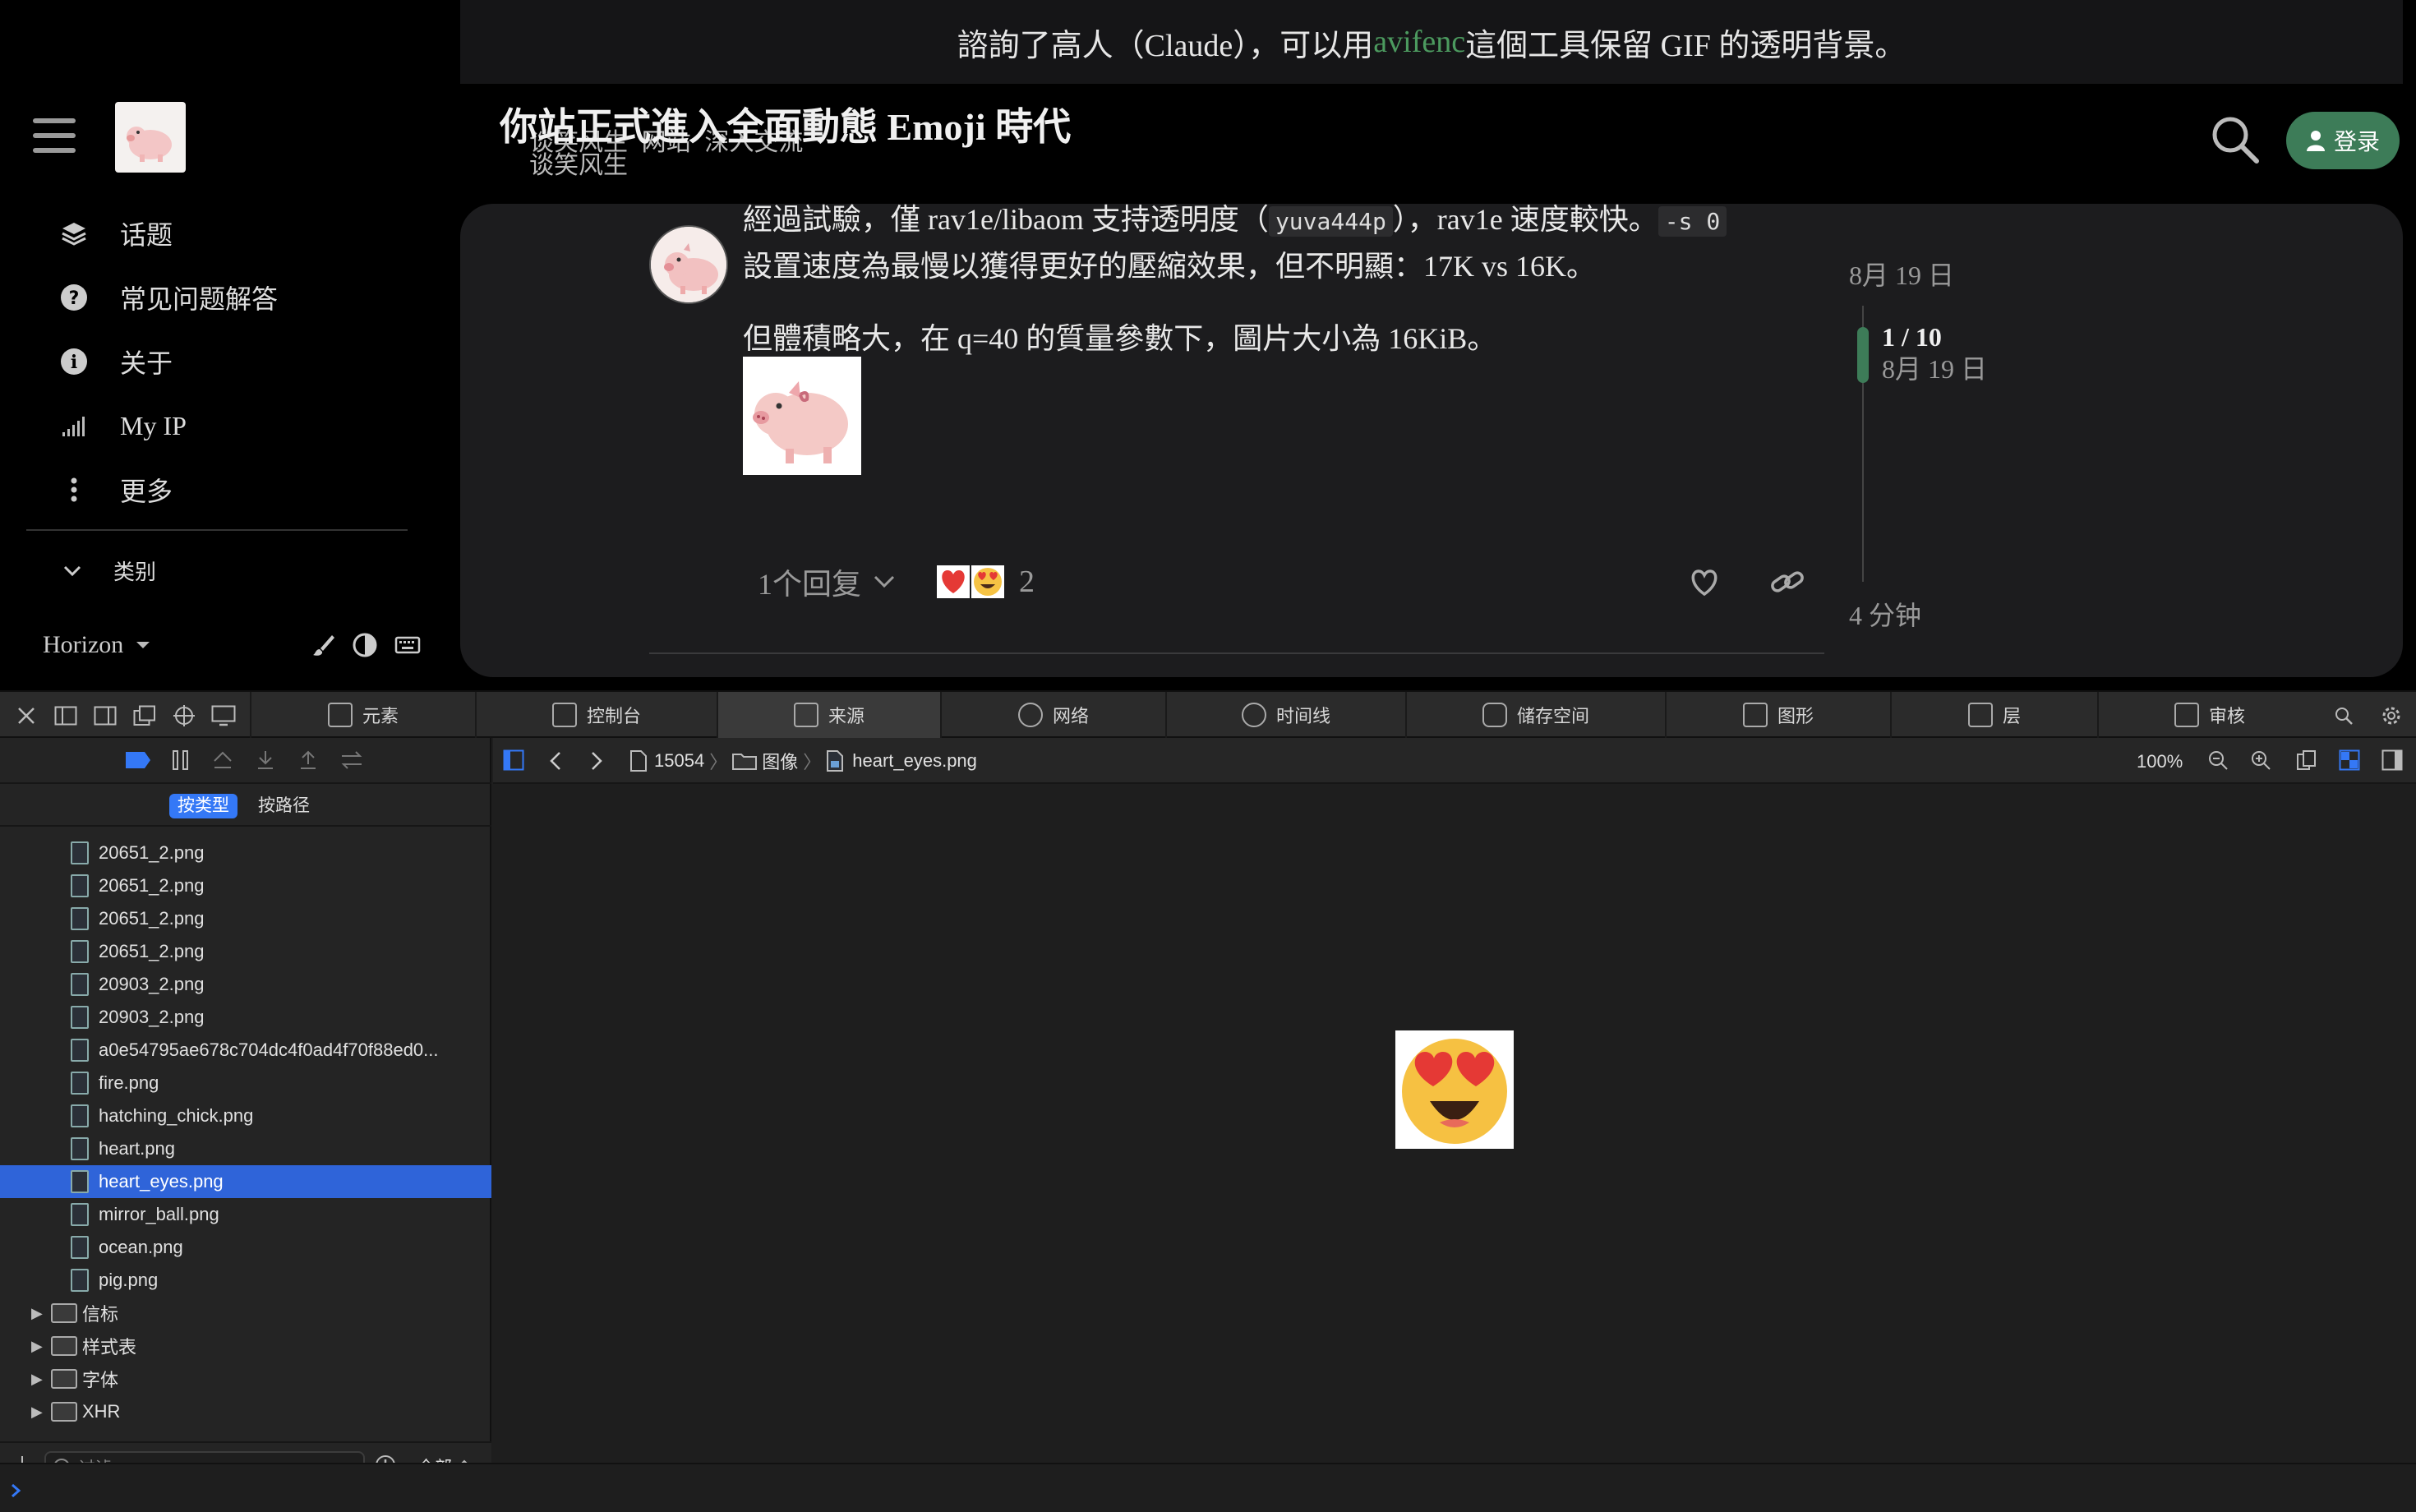  Describe the element at coordinates (1755, 715) in the screenshot. I see `graphics-icon` at that location.